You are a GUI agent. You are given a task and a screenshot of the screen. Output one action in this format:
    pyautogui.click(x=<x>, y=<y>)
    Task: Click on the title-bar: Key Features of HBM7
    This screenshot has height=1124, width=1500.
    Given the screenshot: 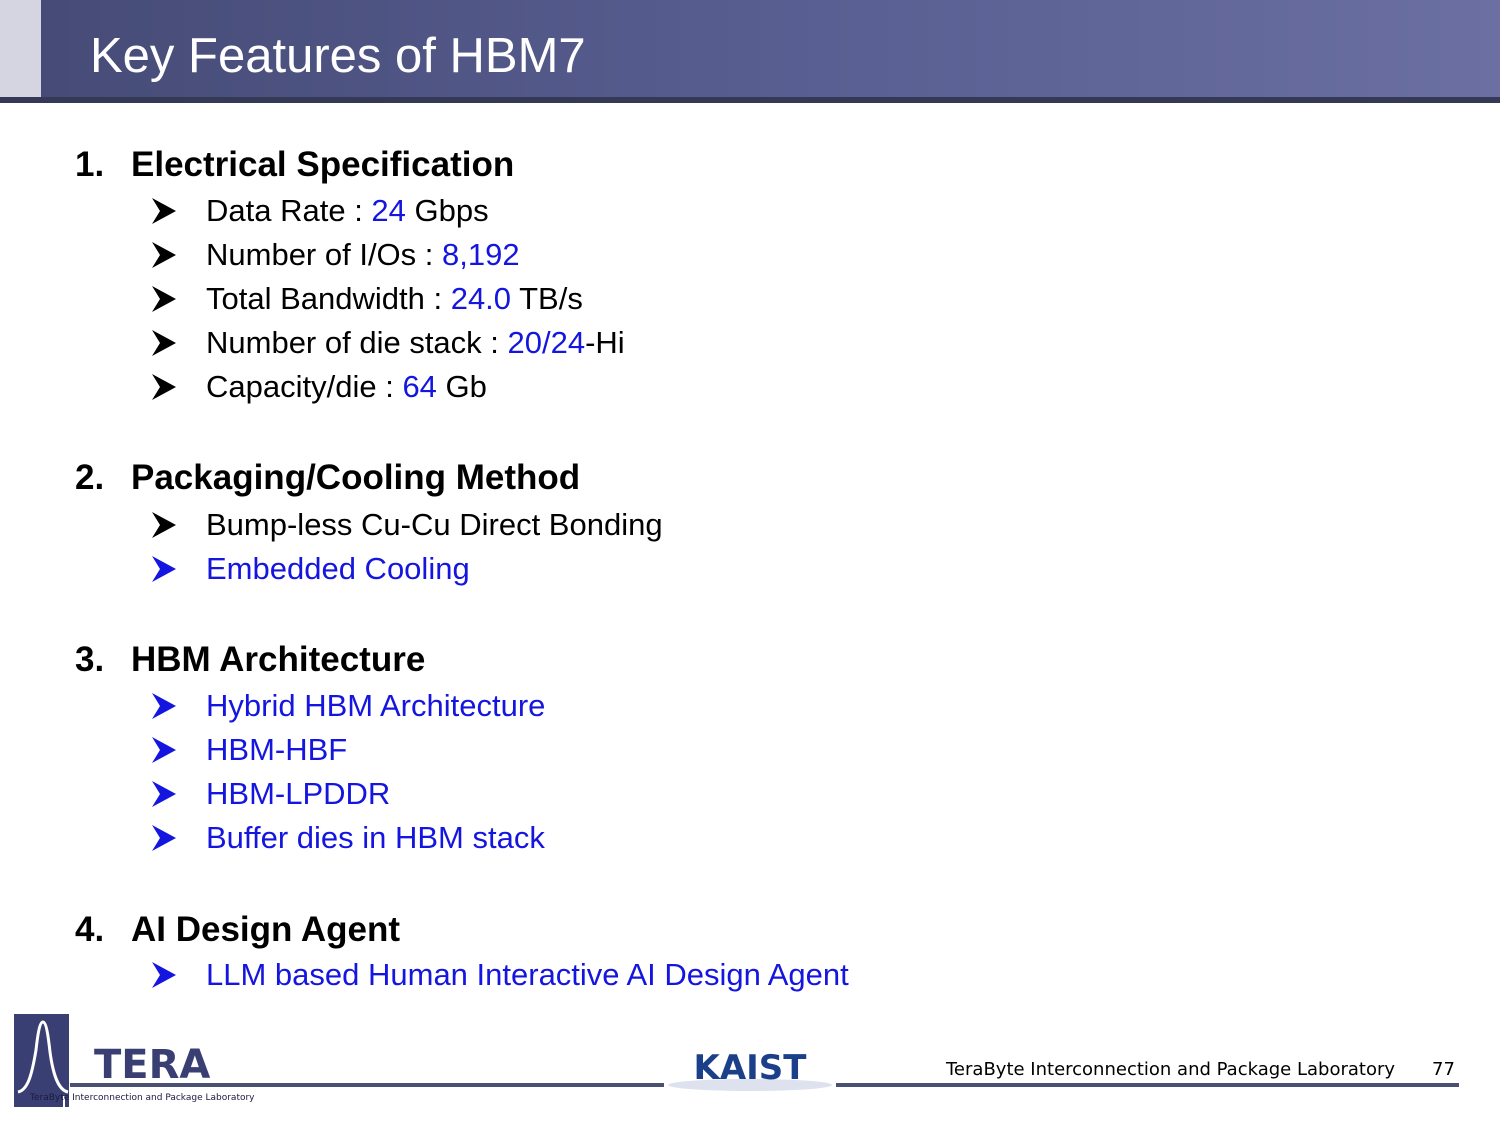 What is the action you would take?
    pyautogui.click(x=750, y=48)
    